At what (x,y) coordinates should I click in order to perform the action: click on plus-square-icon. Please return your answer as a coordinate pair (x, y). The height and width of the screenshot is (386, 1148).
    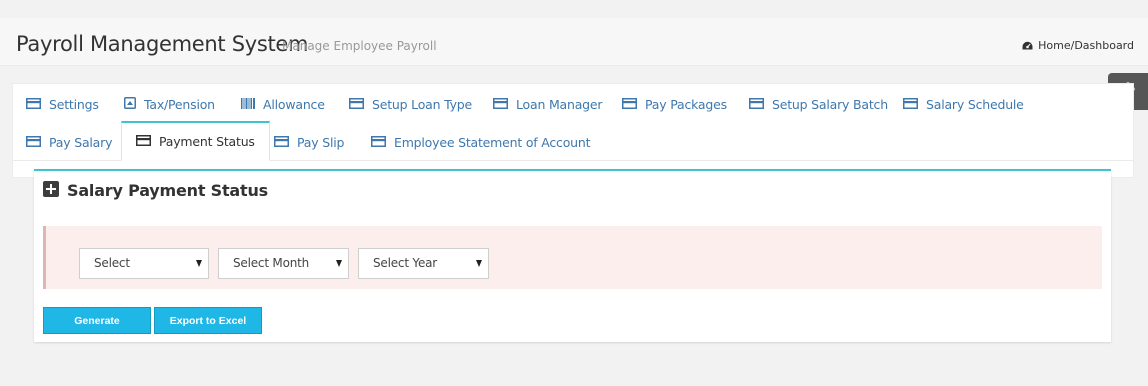
    Looking at the image, I should click on (51, 189).